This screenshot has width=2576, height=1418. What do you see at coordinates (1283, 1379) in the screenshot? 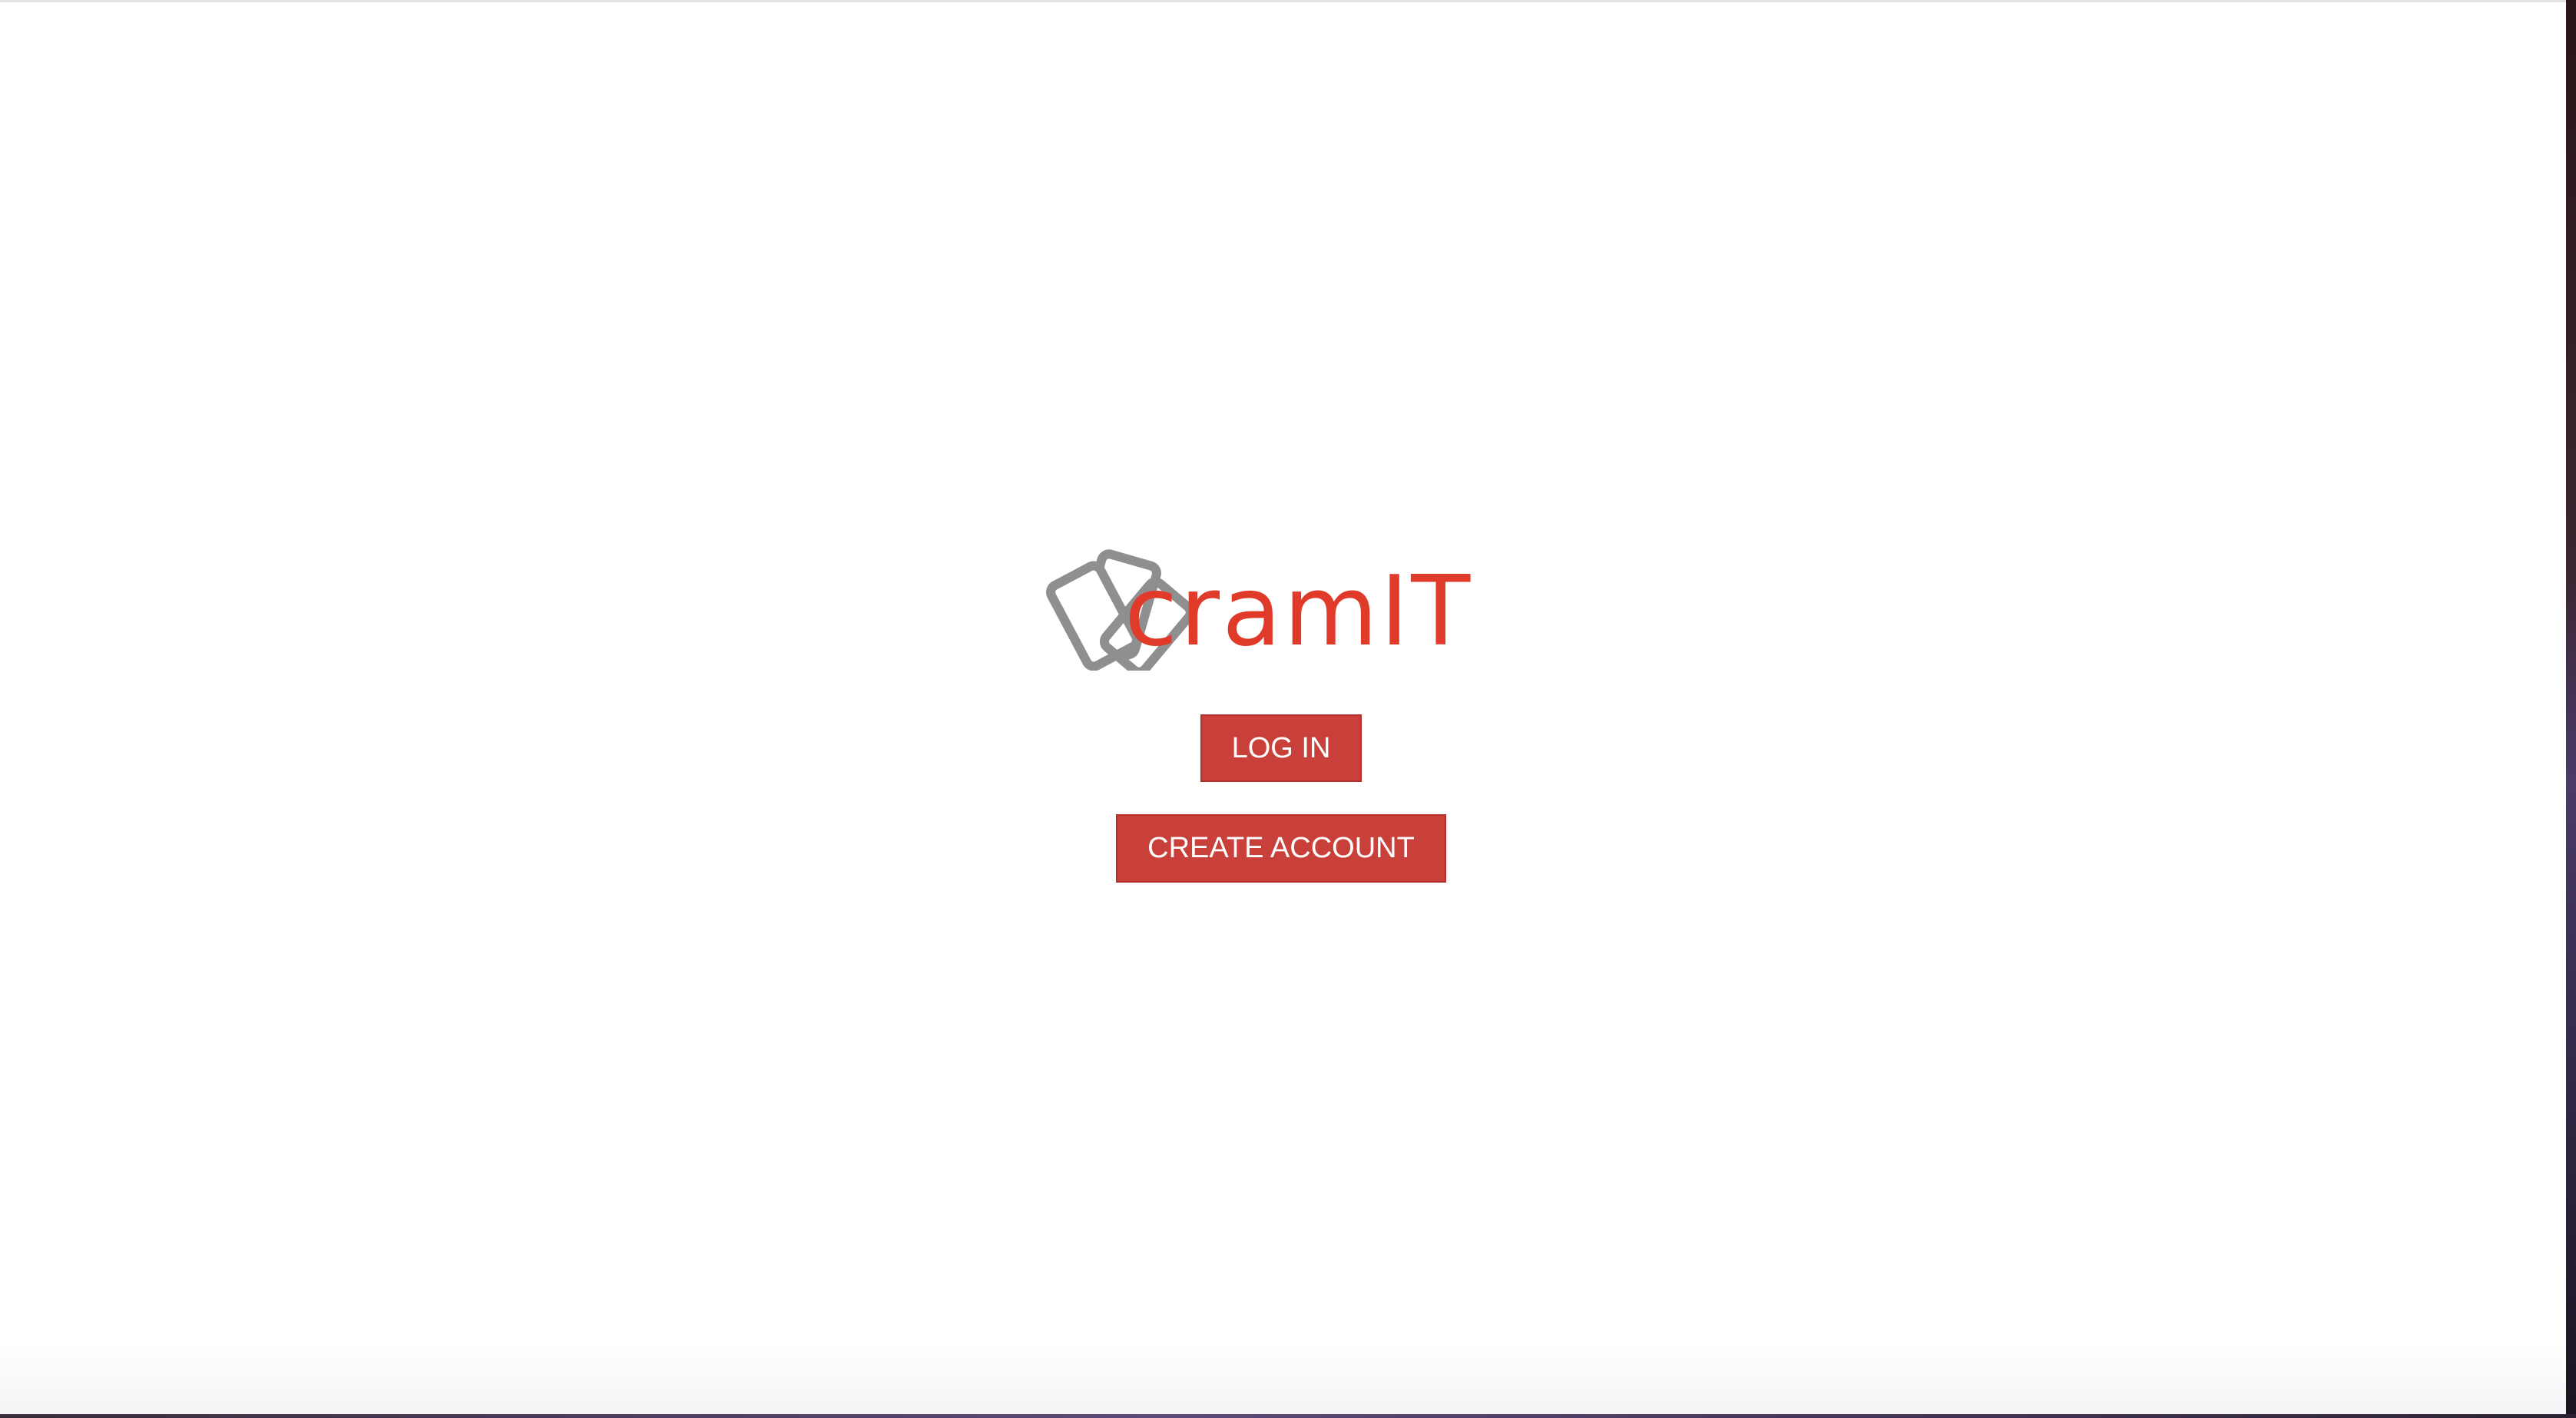
I see `bottom-fade` at bounding box center [1283, 1379].